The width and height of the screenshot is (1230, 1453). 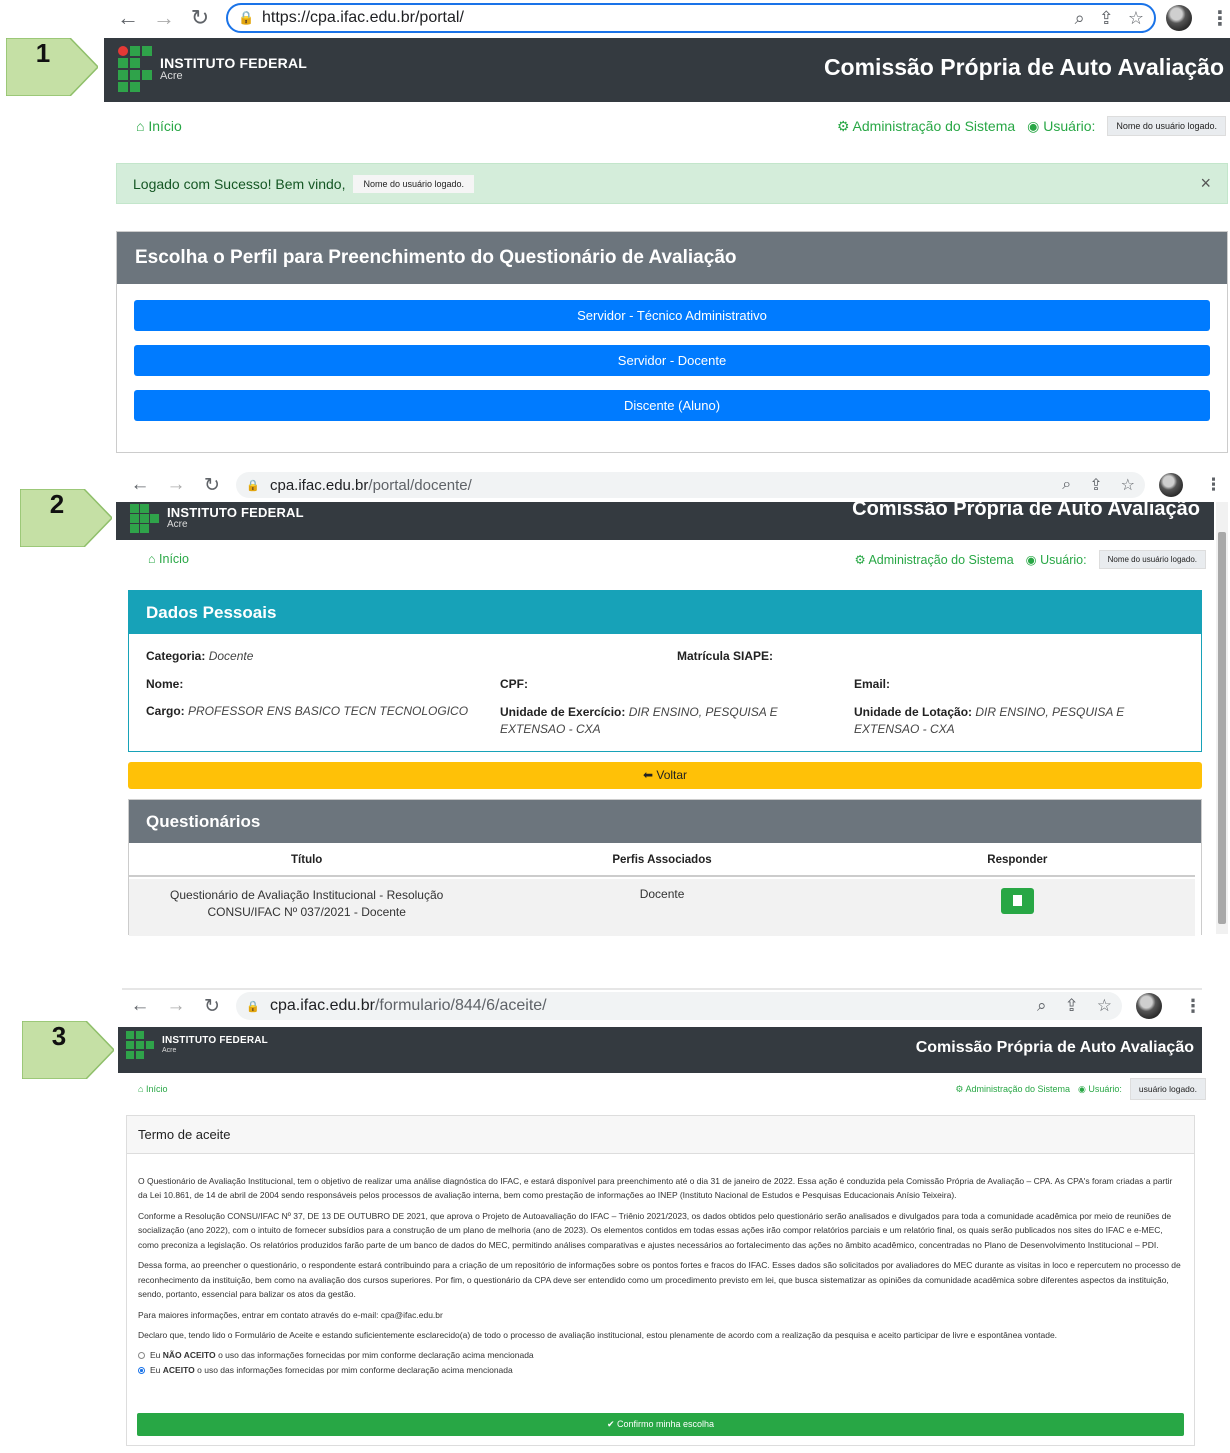 What do you see at coordinates (690, 485) in the screenshot?
I see `address-bar: 🔒 cpa.ifac.edu.br/portal/docente/ ⌕ ⇪ ☆` at bounding box center [690, 485].